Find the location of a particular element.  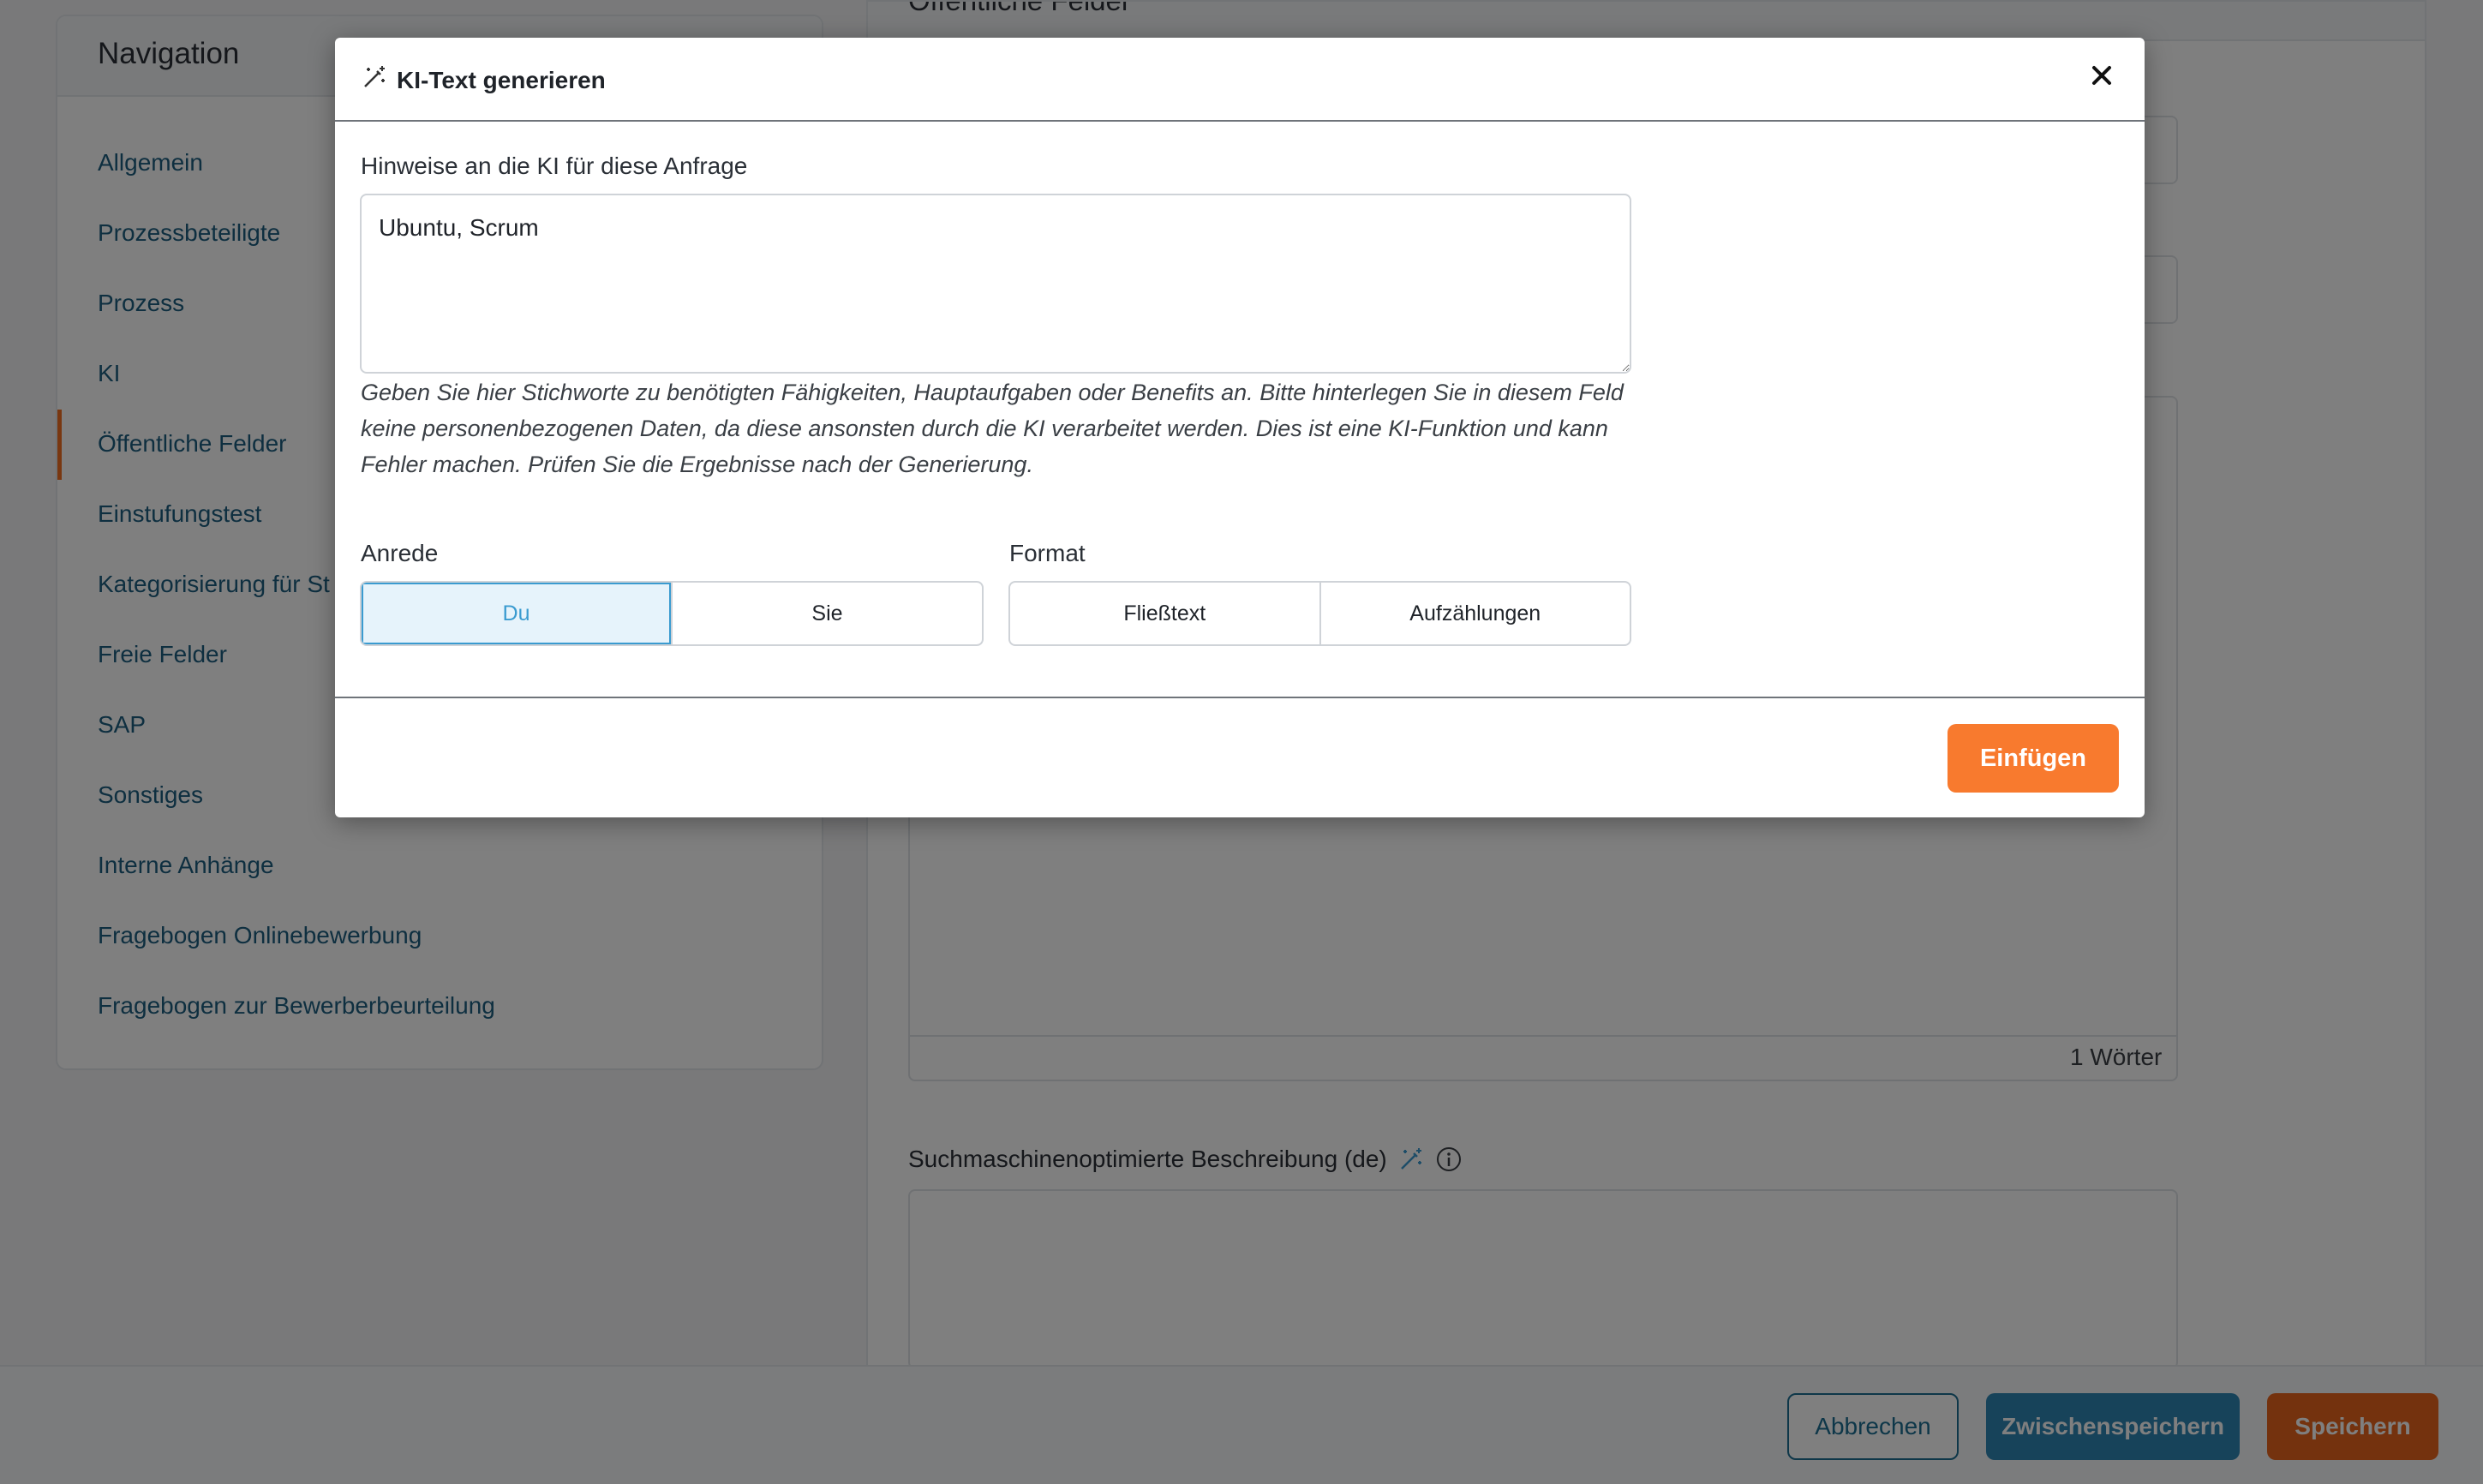

salutation-label: Anrede is located at coordinates (400, 553).